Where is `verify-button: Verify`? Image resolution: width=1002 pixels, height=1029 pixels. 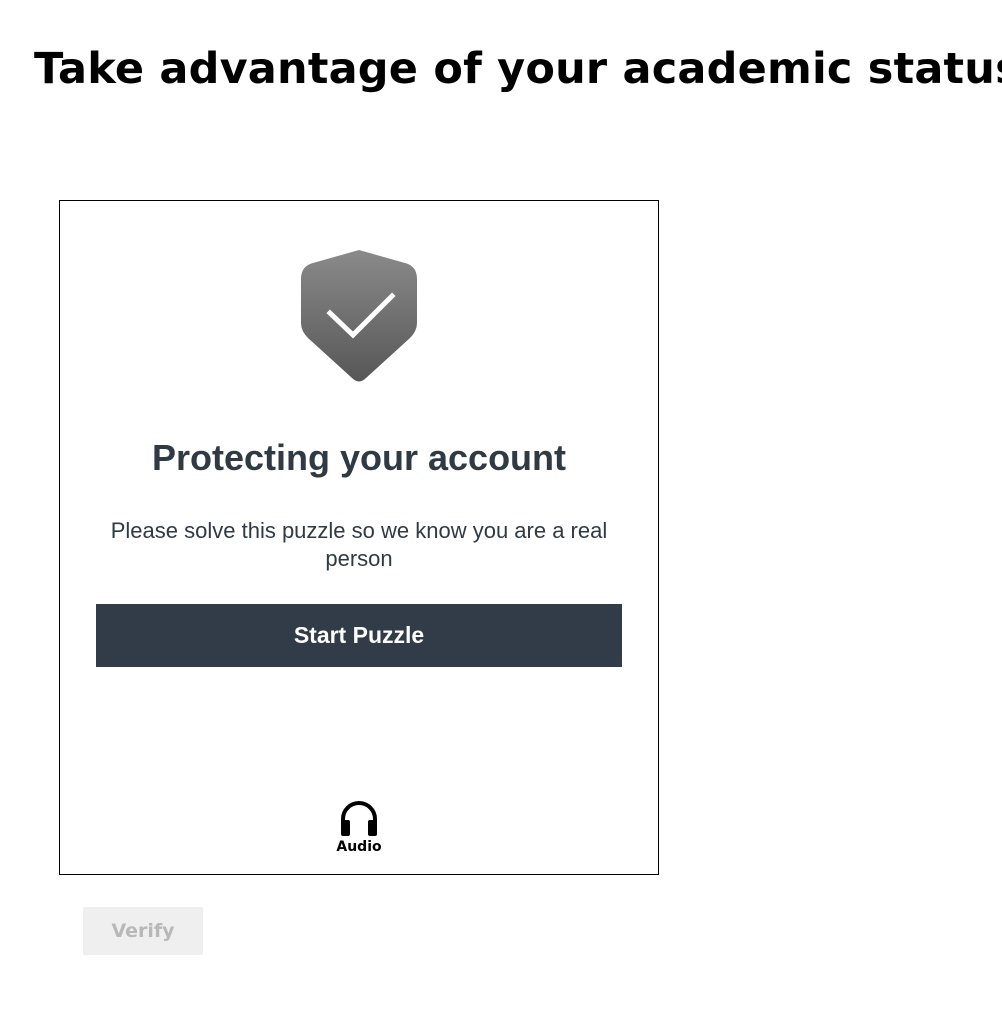
verify-button: Verify is located at coordinates (143, 931).